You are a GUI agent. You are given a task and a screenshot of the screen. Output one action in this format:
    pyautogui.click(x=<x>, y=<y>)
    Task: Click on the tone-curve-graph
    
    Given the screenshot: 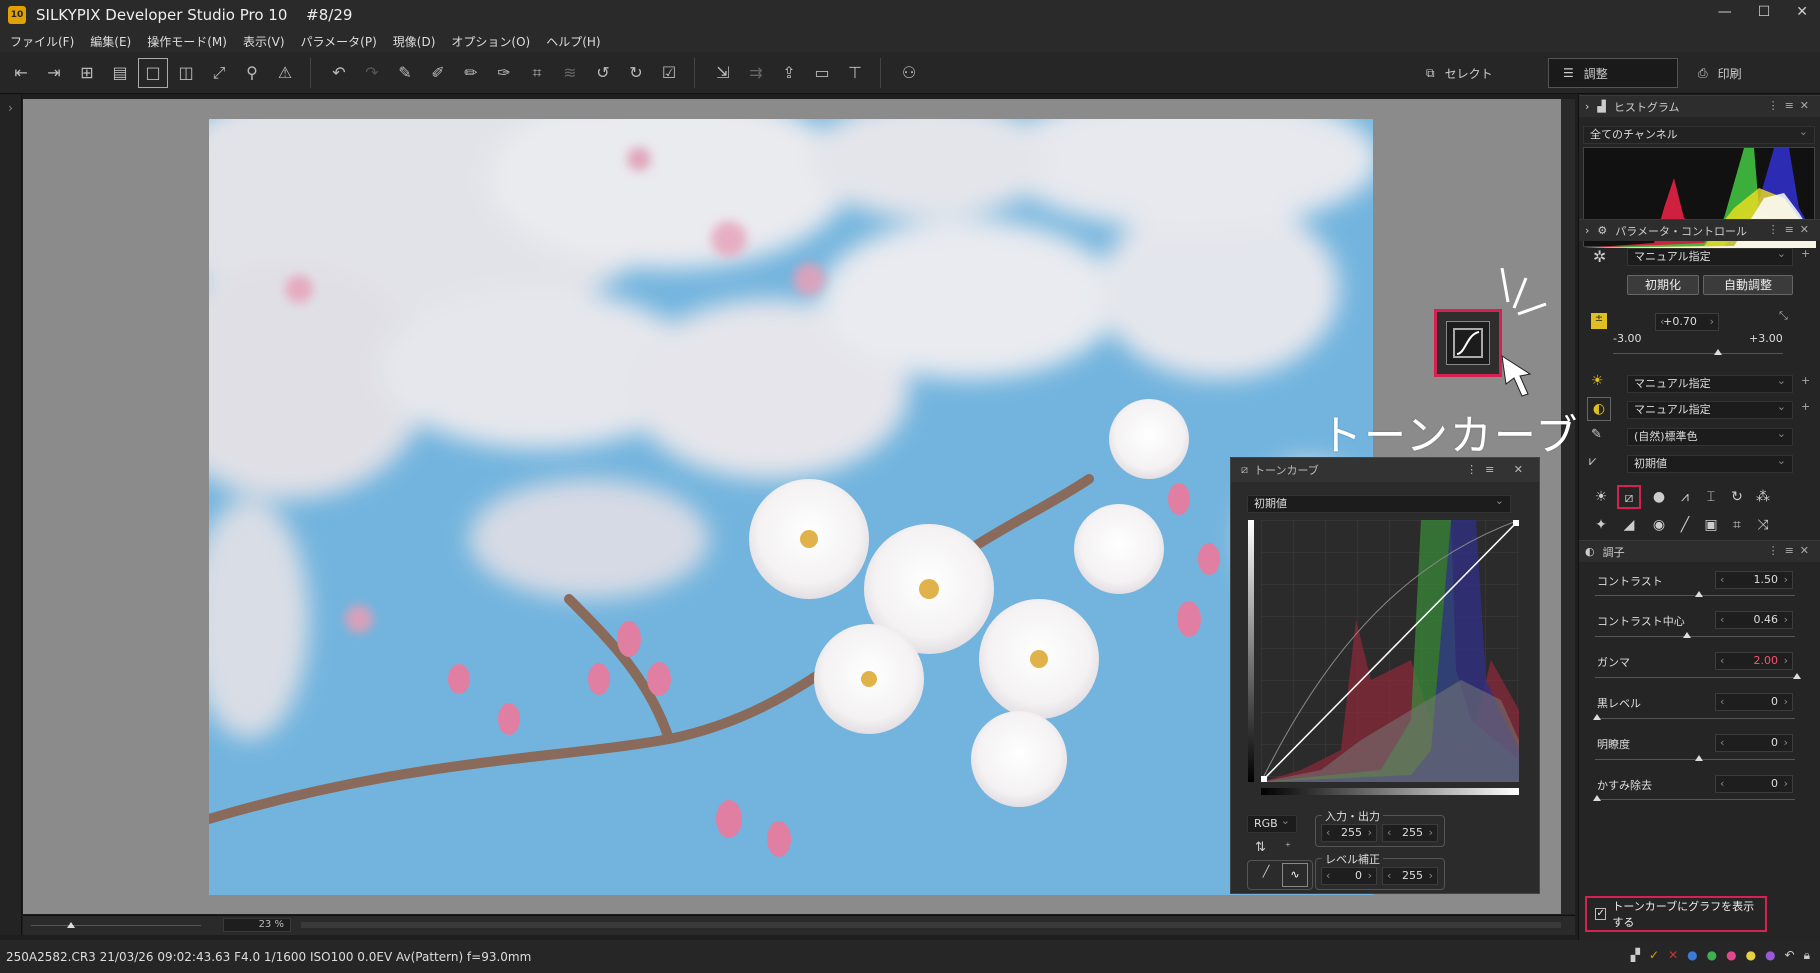 What is the action you would take?
    pyautogui.click(x=1390, y=651)
    